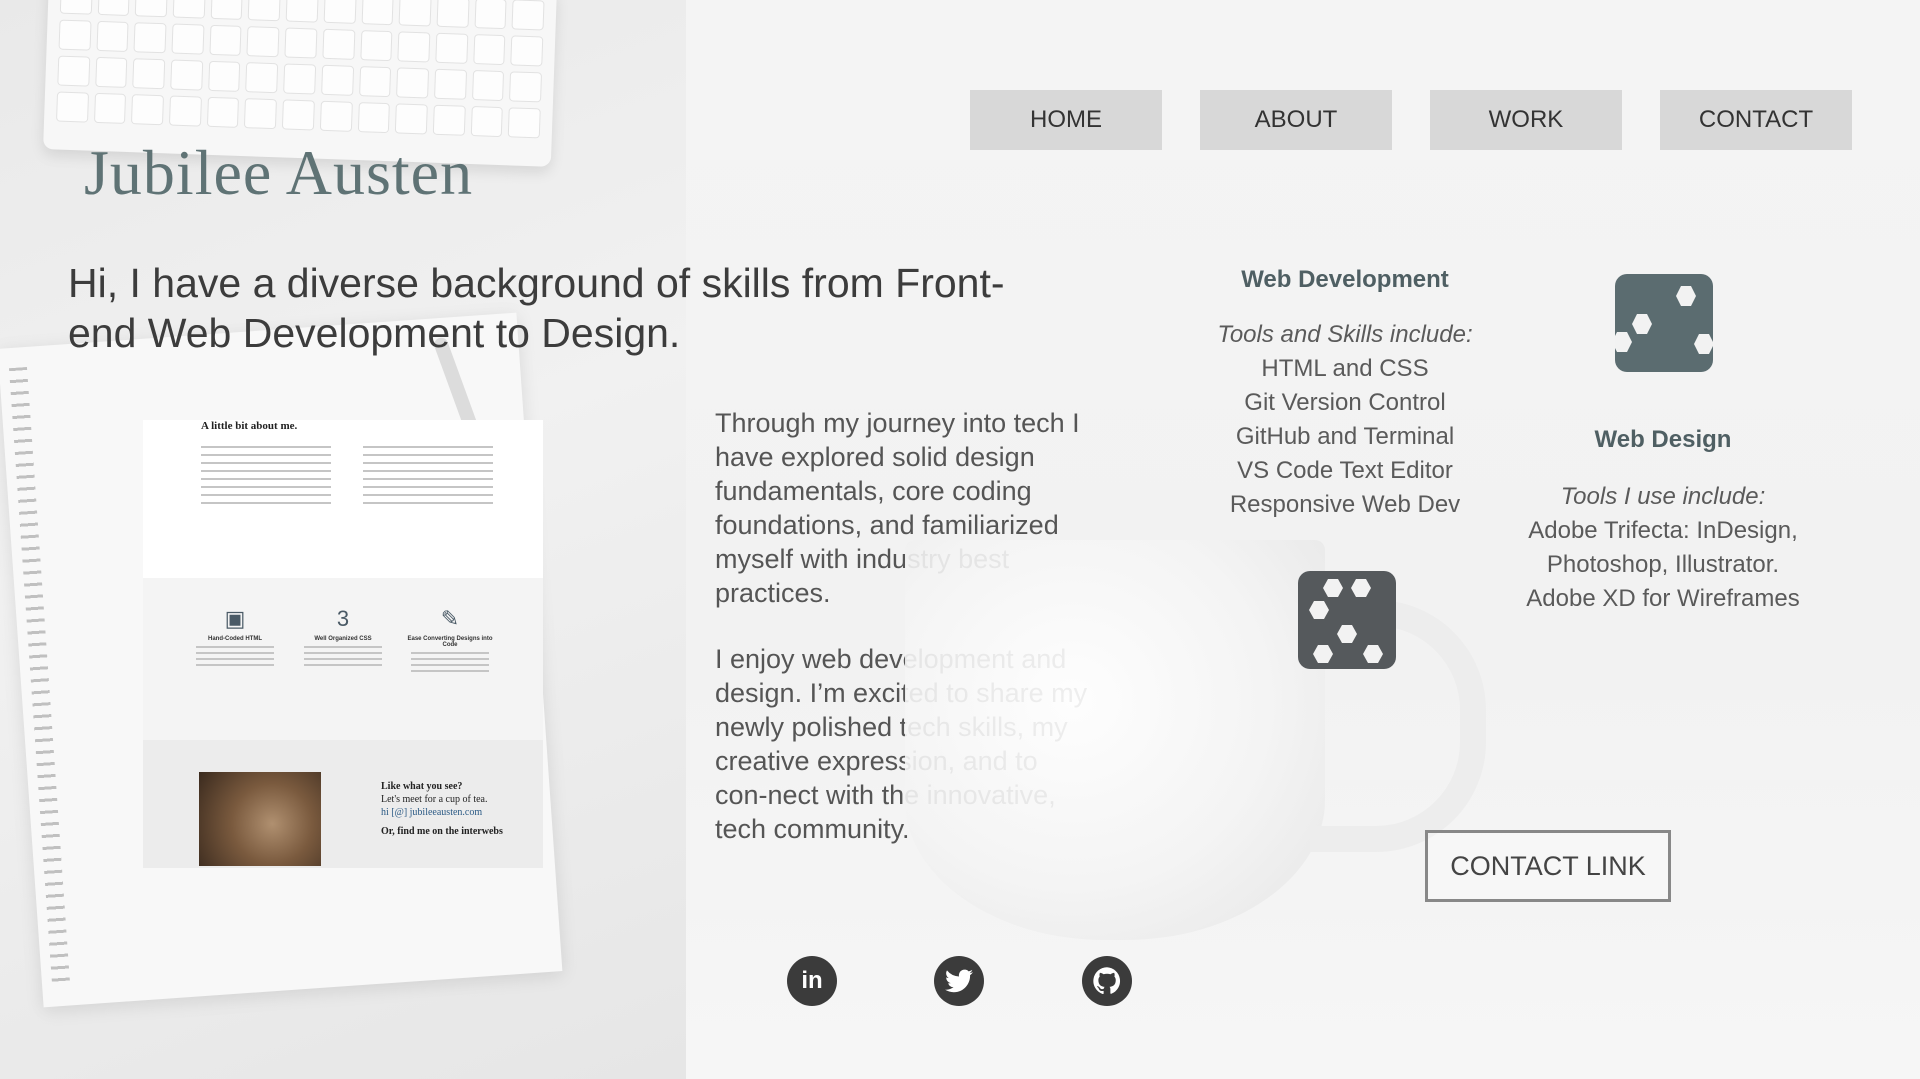 Image resolution: width=1920 pixels, height=1079 pixels. I want to click on web-design-intro: Tools I use include:, so click(1663, 496).